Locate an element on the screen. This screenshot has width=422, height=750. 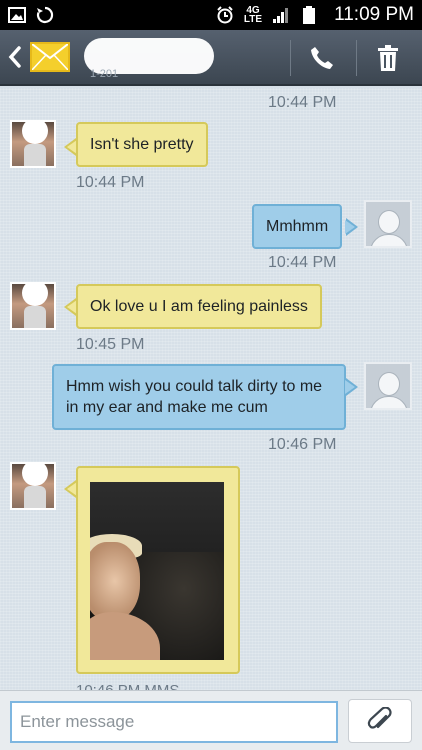
attach-button is located at coordinates (380, 721).